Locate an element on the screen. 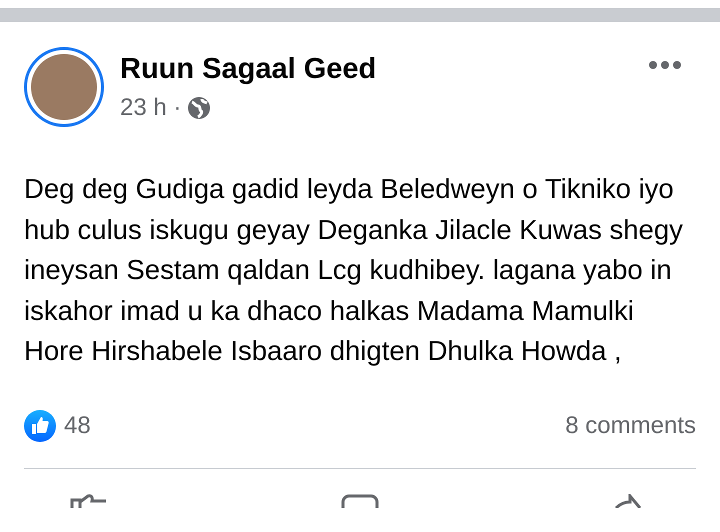 This screenshot has width=720, height=532. like-reaction-icon is located at coordinates (40, 426).